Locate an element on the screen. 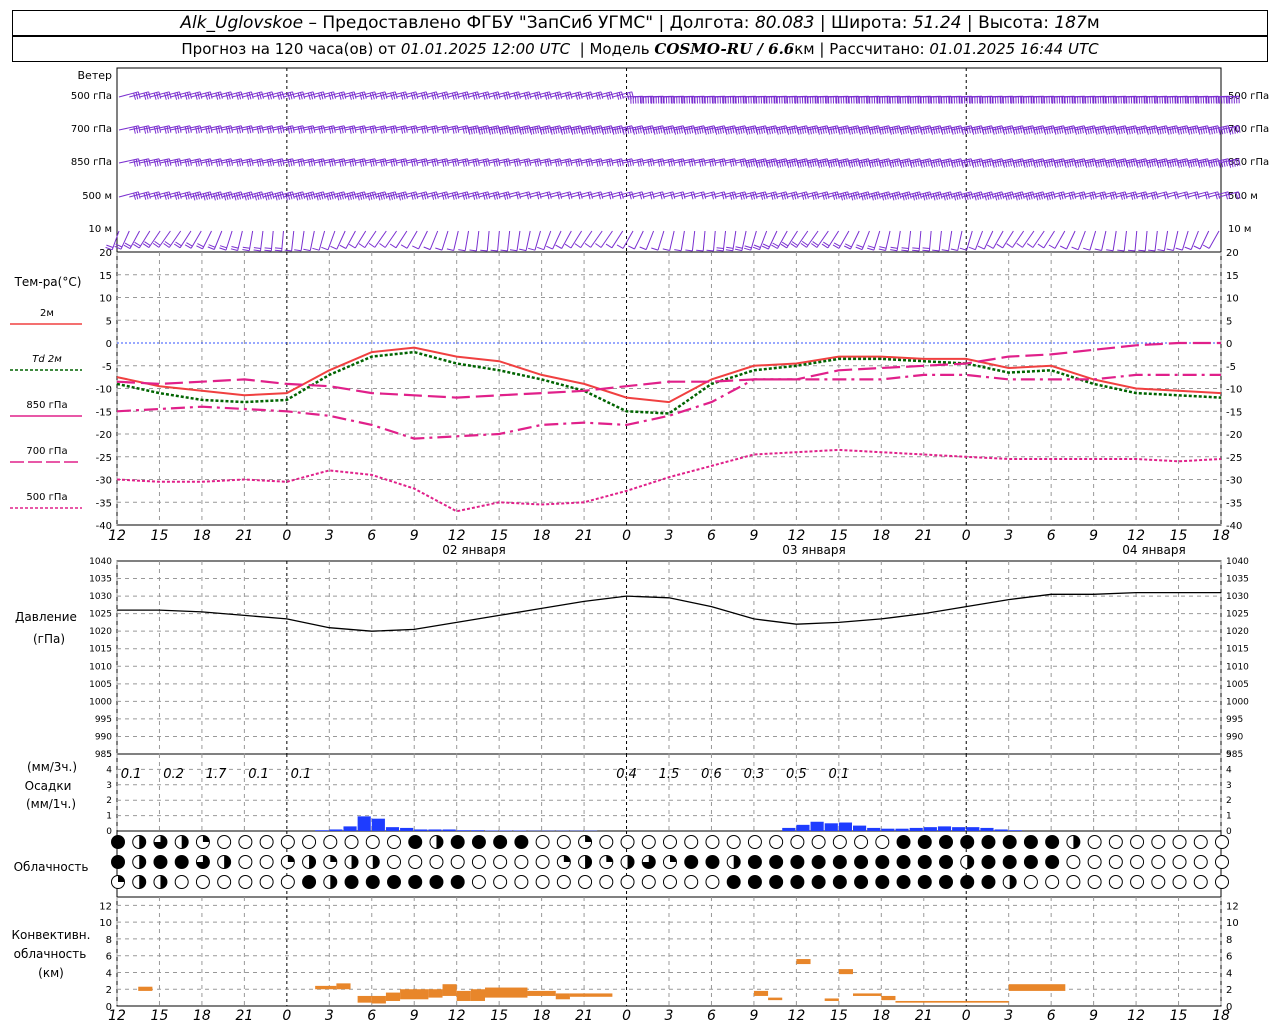  time-tick-label-bottom: 3 is located at coordinates (669, 1016).